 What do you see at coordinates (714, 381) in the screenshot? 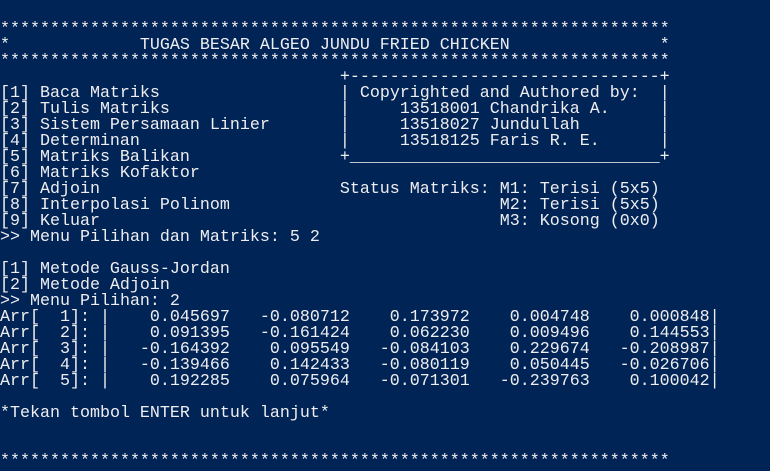
I see `row-end: |` at bounding box center [714, 381].